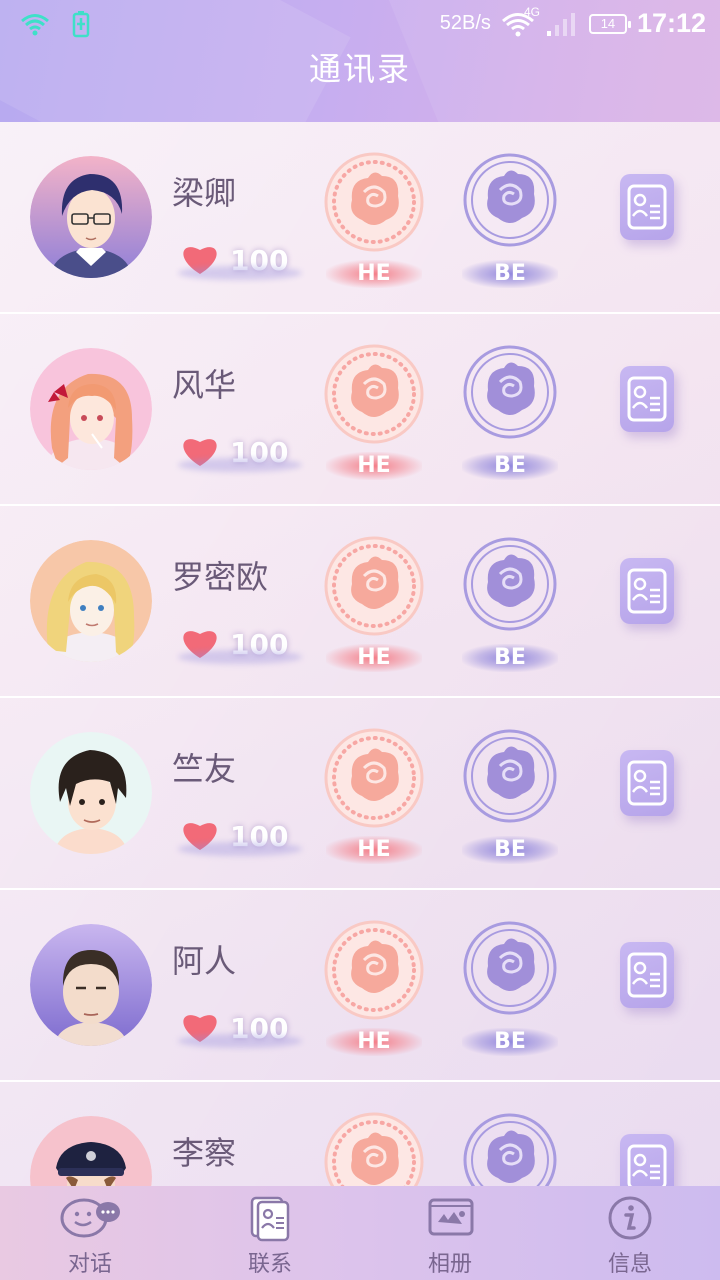 The image size is (720, 1280). I want to click on nav-item-album: 相册, so click(450, 1233).